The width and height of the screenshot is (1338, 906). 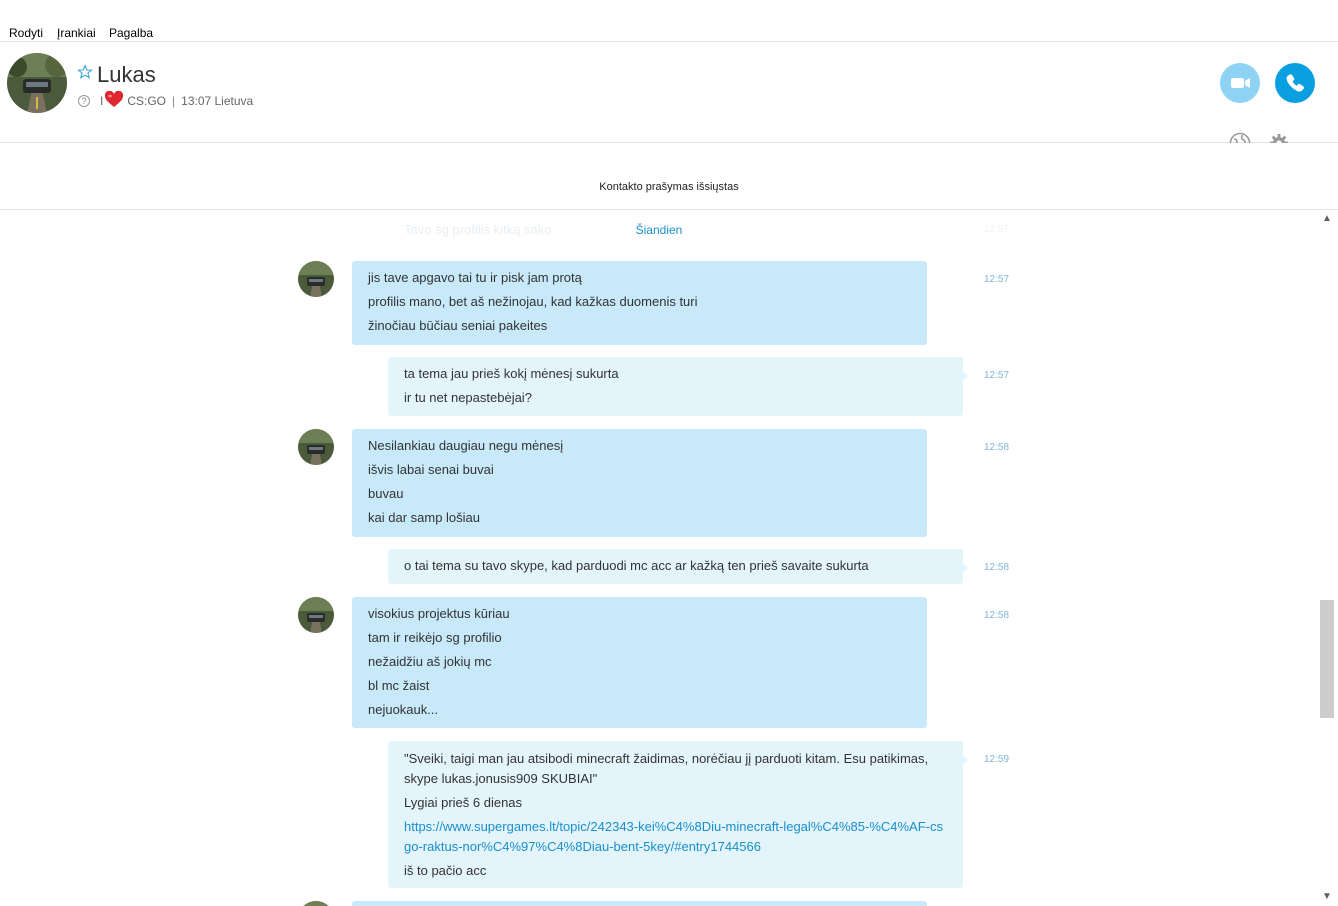 What do you see at coordinates (431, 469) in the screenshot?
I see `message-line: išvis labai senai buvai` at bounding box center [431, 469].